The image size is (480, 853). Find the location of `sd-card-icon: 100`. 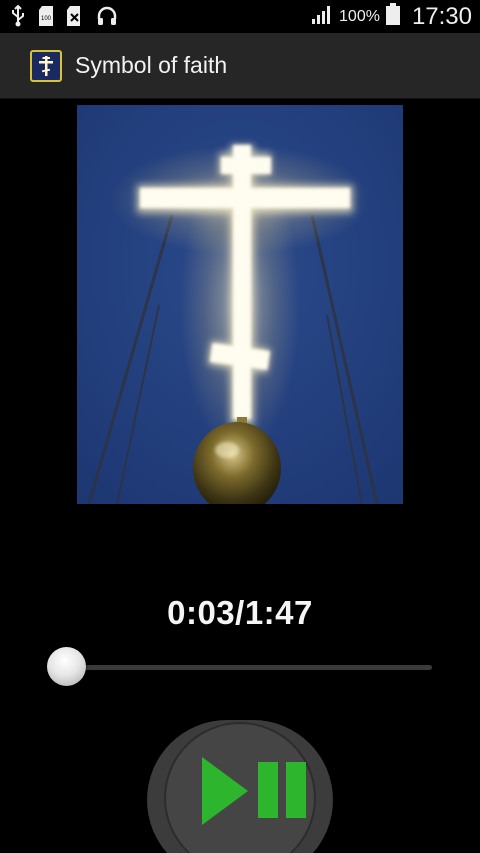

sd-card-icon: 100 is located at coordinates (46, 18).